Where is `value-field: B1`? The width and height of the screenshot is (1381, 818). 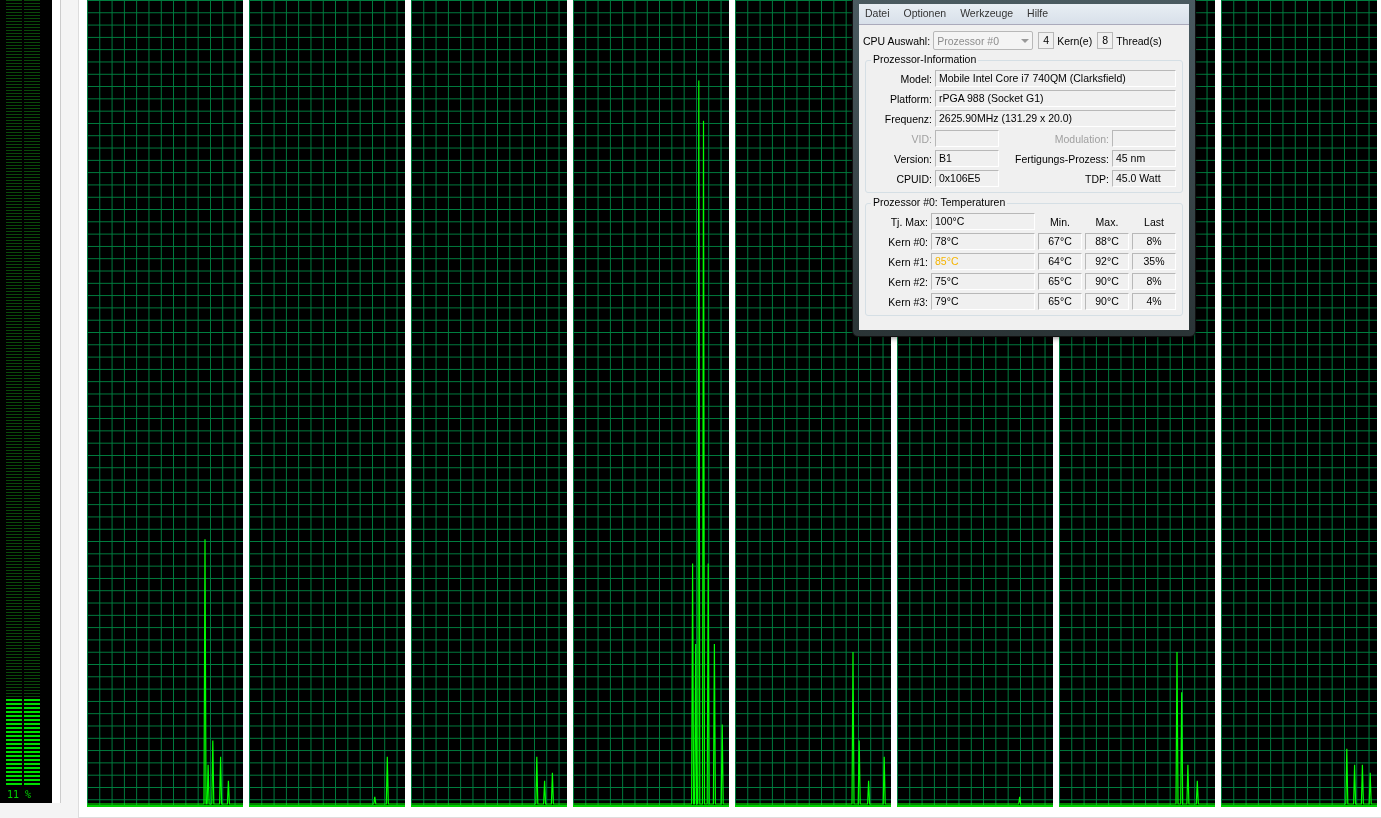
value-field: B1 is located at coordinates (967, 158).